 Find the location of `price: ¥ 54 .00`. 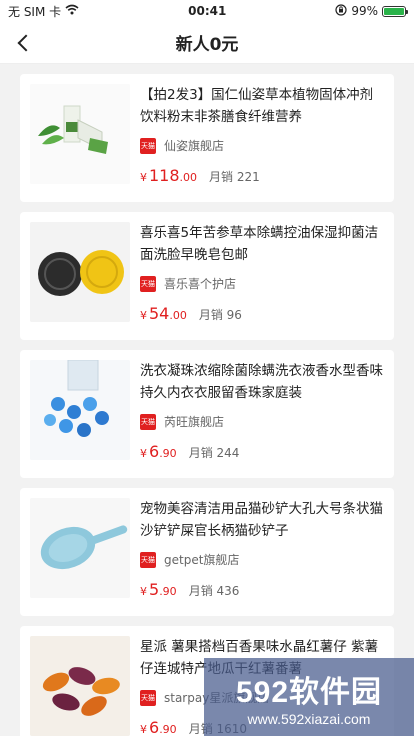

price: ¥ 54 .00 is located at coordinates (163, 313).